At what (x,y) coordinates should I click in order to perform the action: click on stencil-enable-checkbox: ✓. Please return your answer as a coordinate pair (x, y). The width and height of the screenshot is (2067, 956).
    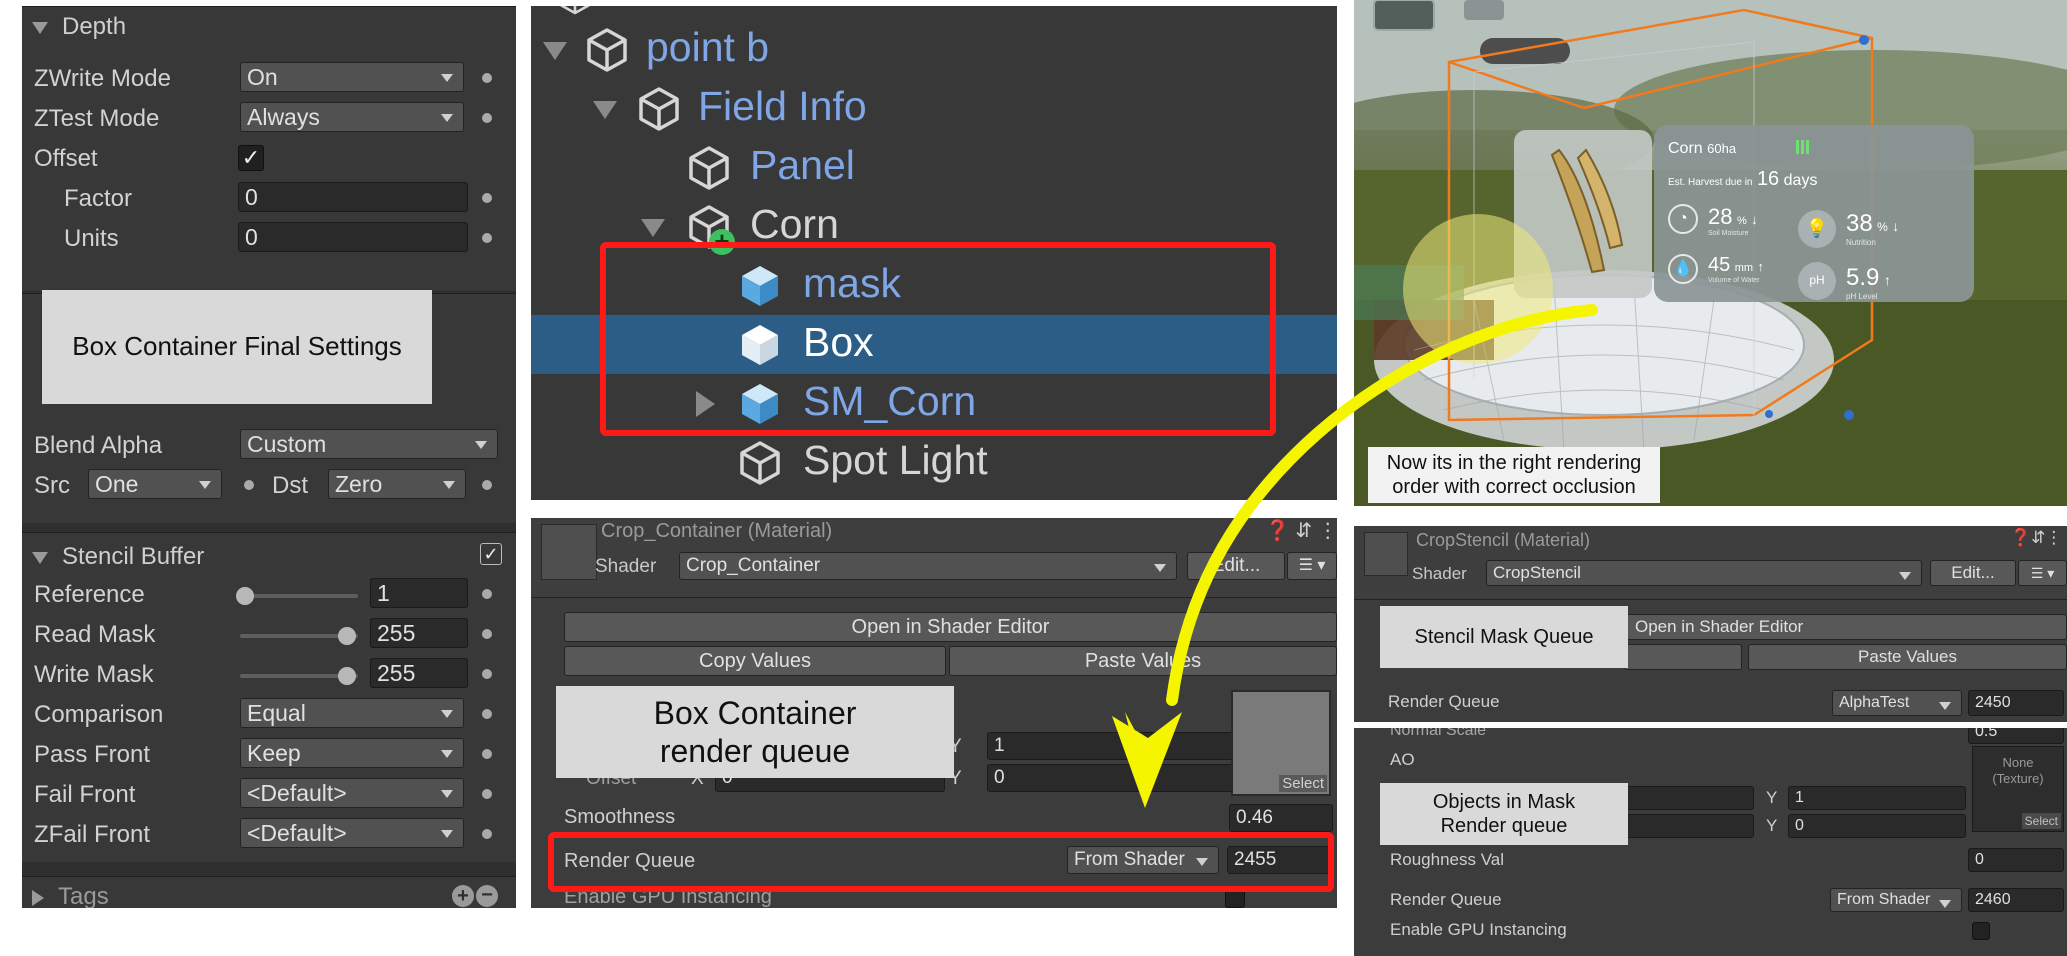
    Looking at the image, I should click on (491, 554).